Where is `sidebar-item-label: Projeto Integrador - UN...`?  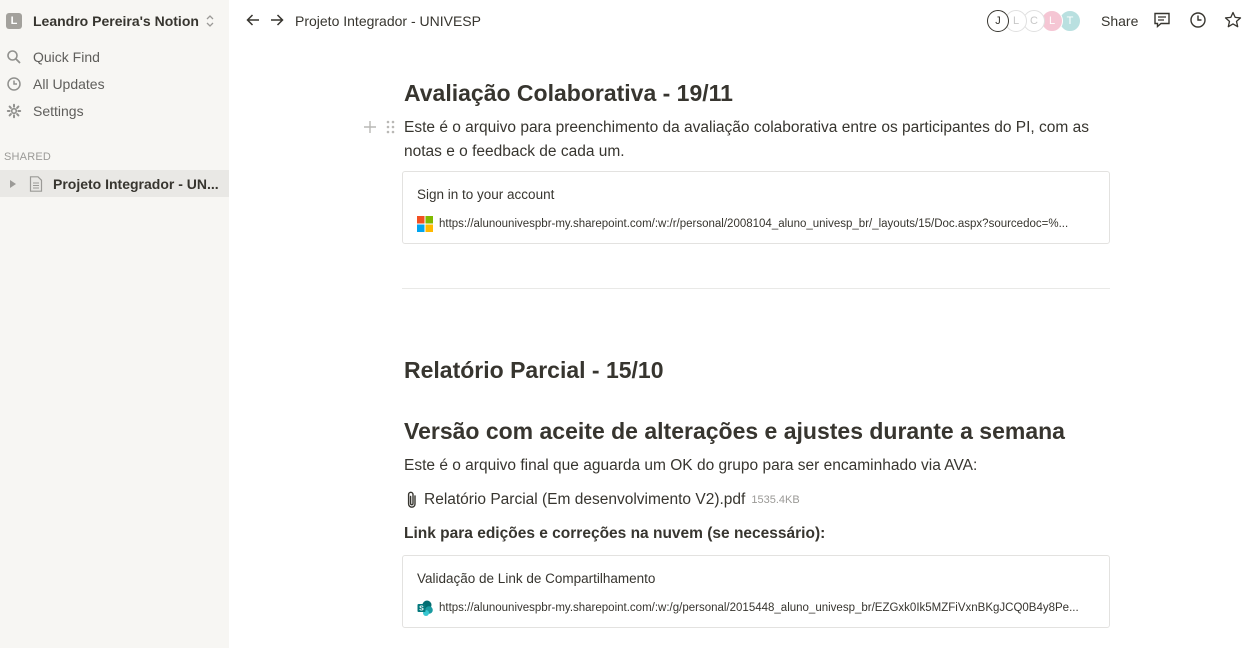
sidebar-item-label: Projeto Integrador - UN... is located at coordinates (136, 183).